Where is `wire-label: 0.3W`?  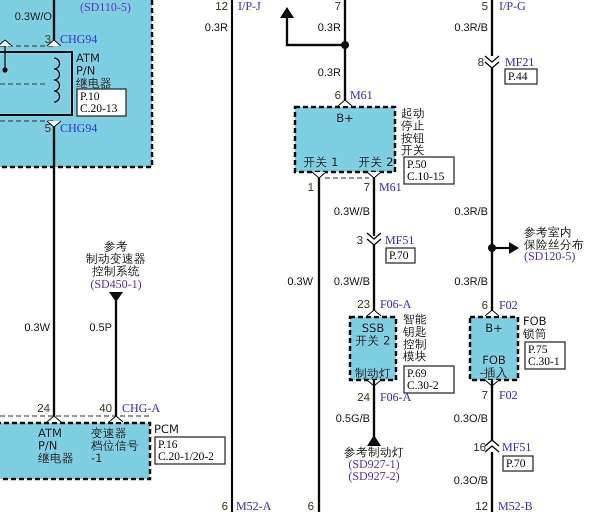 wire-label: 0.3W is located at coordinates (300, 282).